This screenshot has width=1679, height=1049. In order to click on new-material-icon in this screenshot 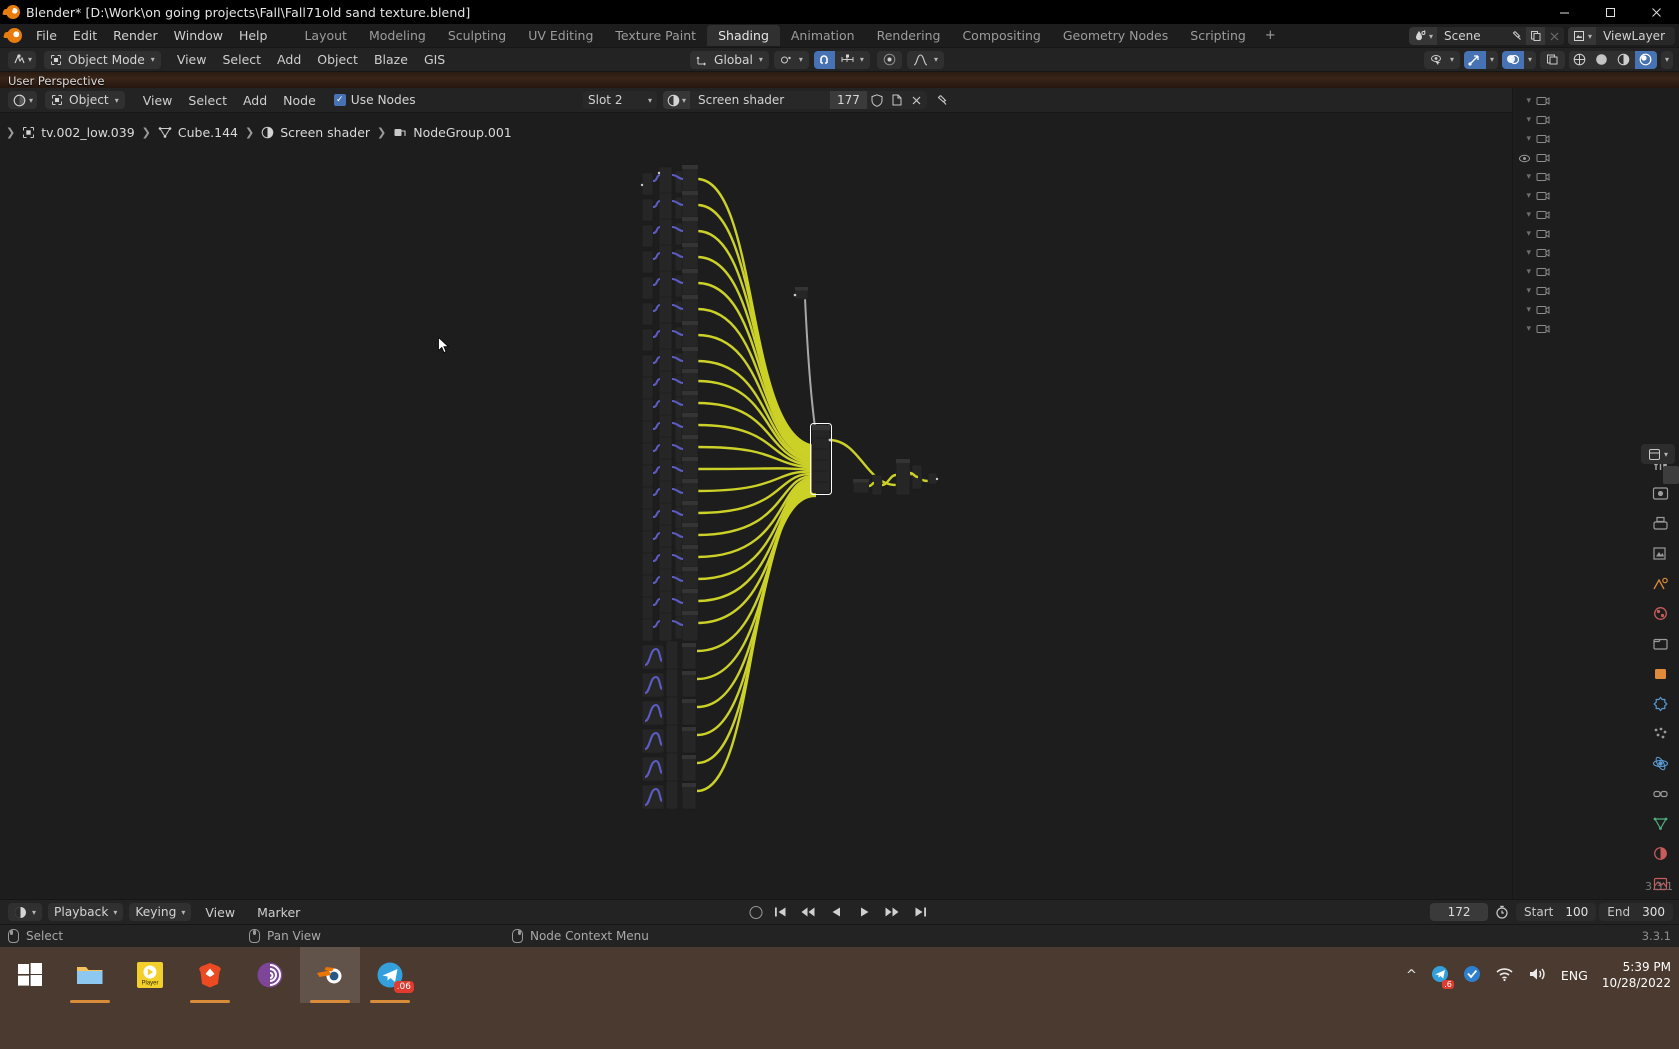, I will do `click(896, 100)`.